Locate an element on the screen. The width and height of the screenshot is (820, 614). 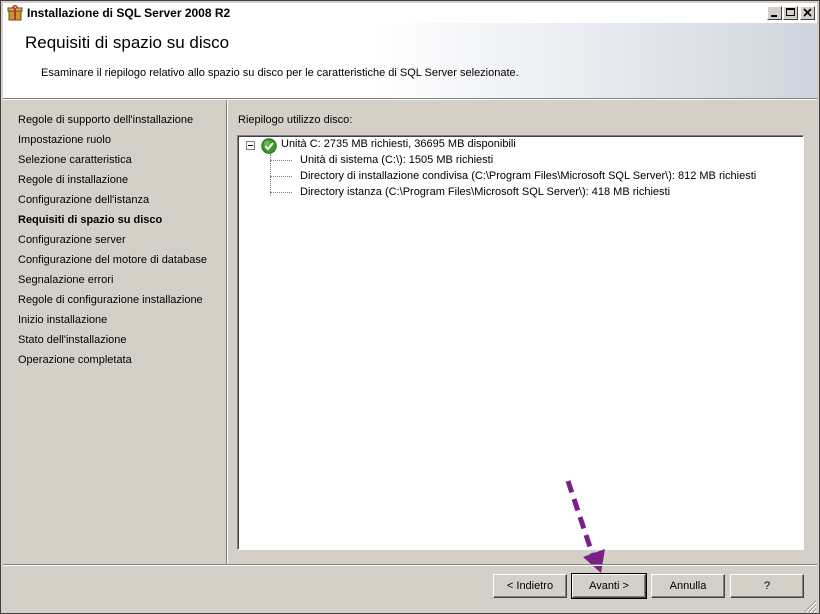
step-server-configuration: Configurazione server is located at coordinates (72, 240).